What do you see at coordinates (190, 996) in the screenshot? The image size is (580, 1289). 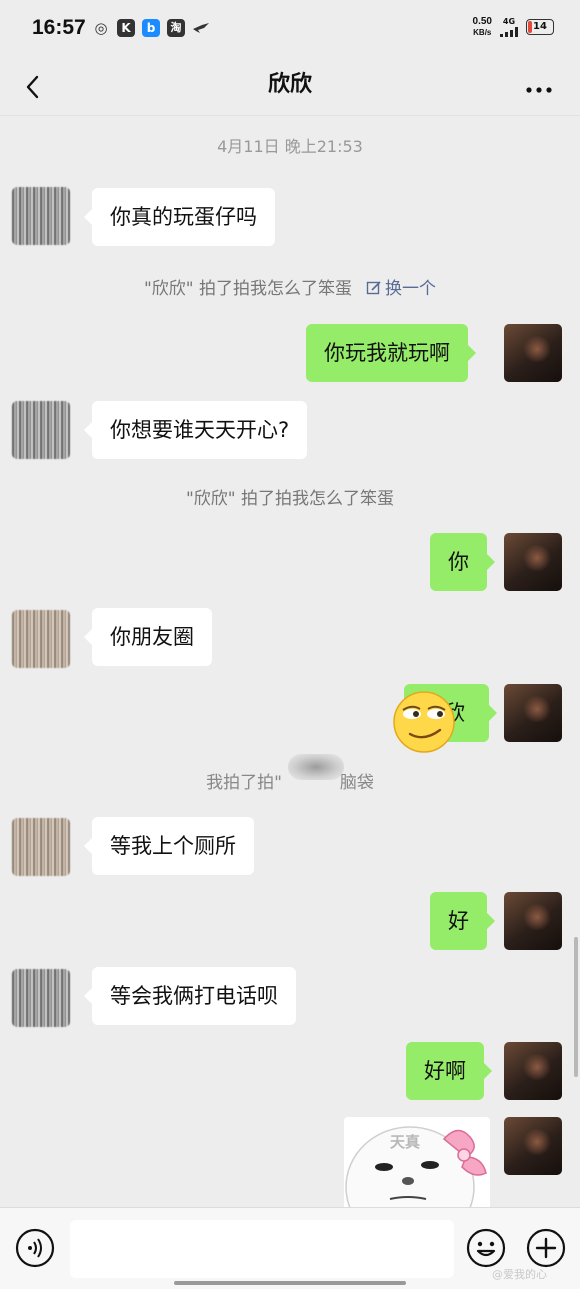 I see `message-bubble-received: 等会我俩打电话呗` at bounding box center [190, 996].